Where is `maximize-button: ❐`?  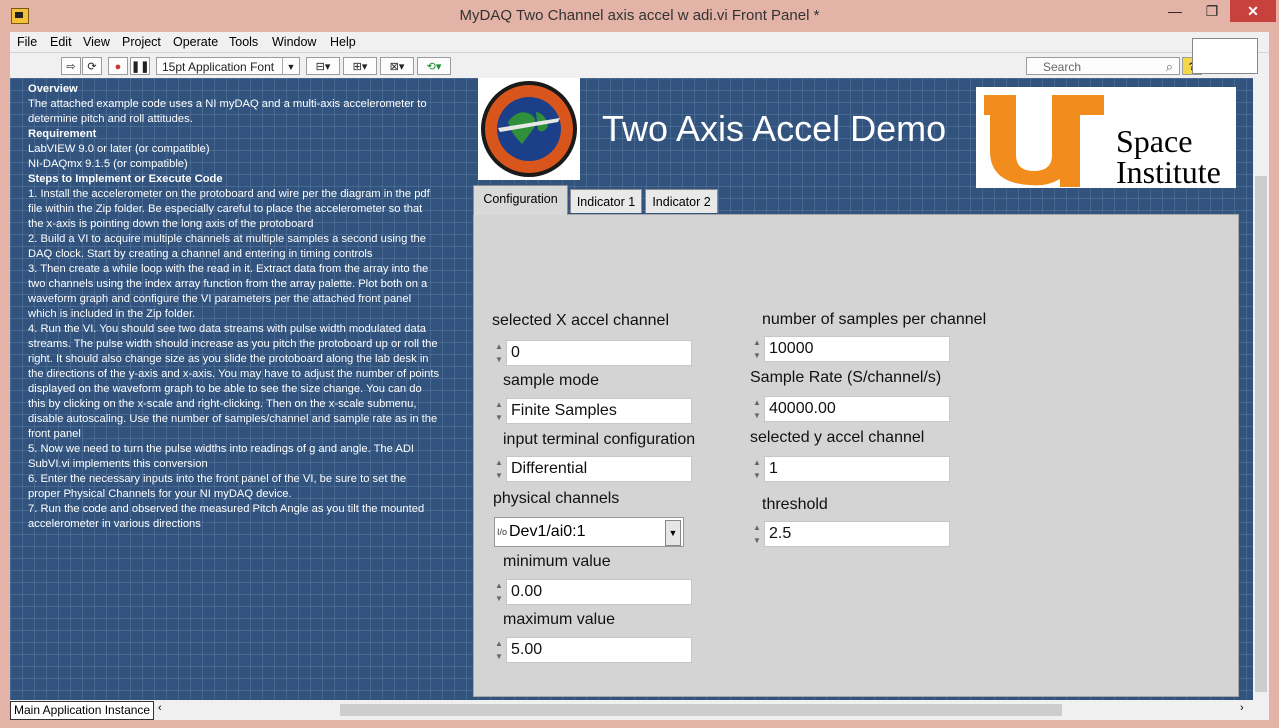 maximize-button: ❐ is located at coordinates (1212, 11).